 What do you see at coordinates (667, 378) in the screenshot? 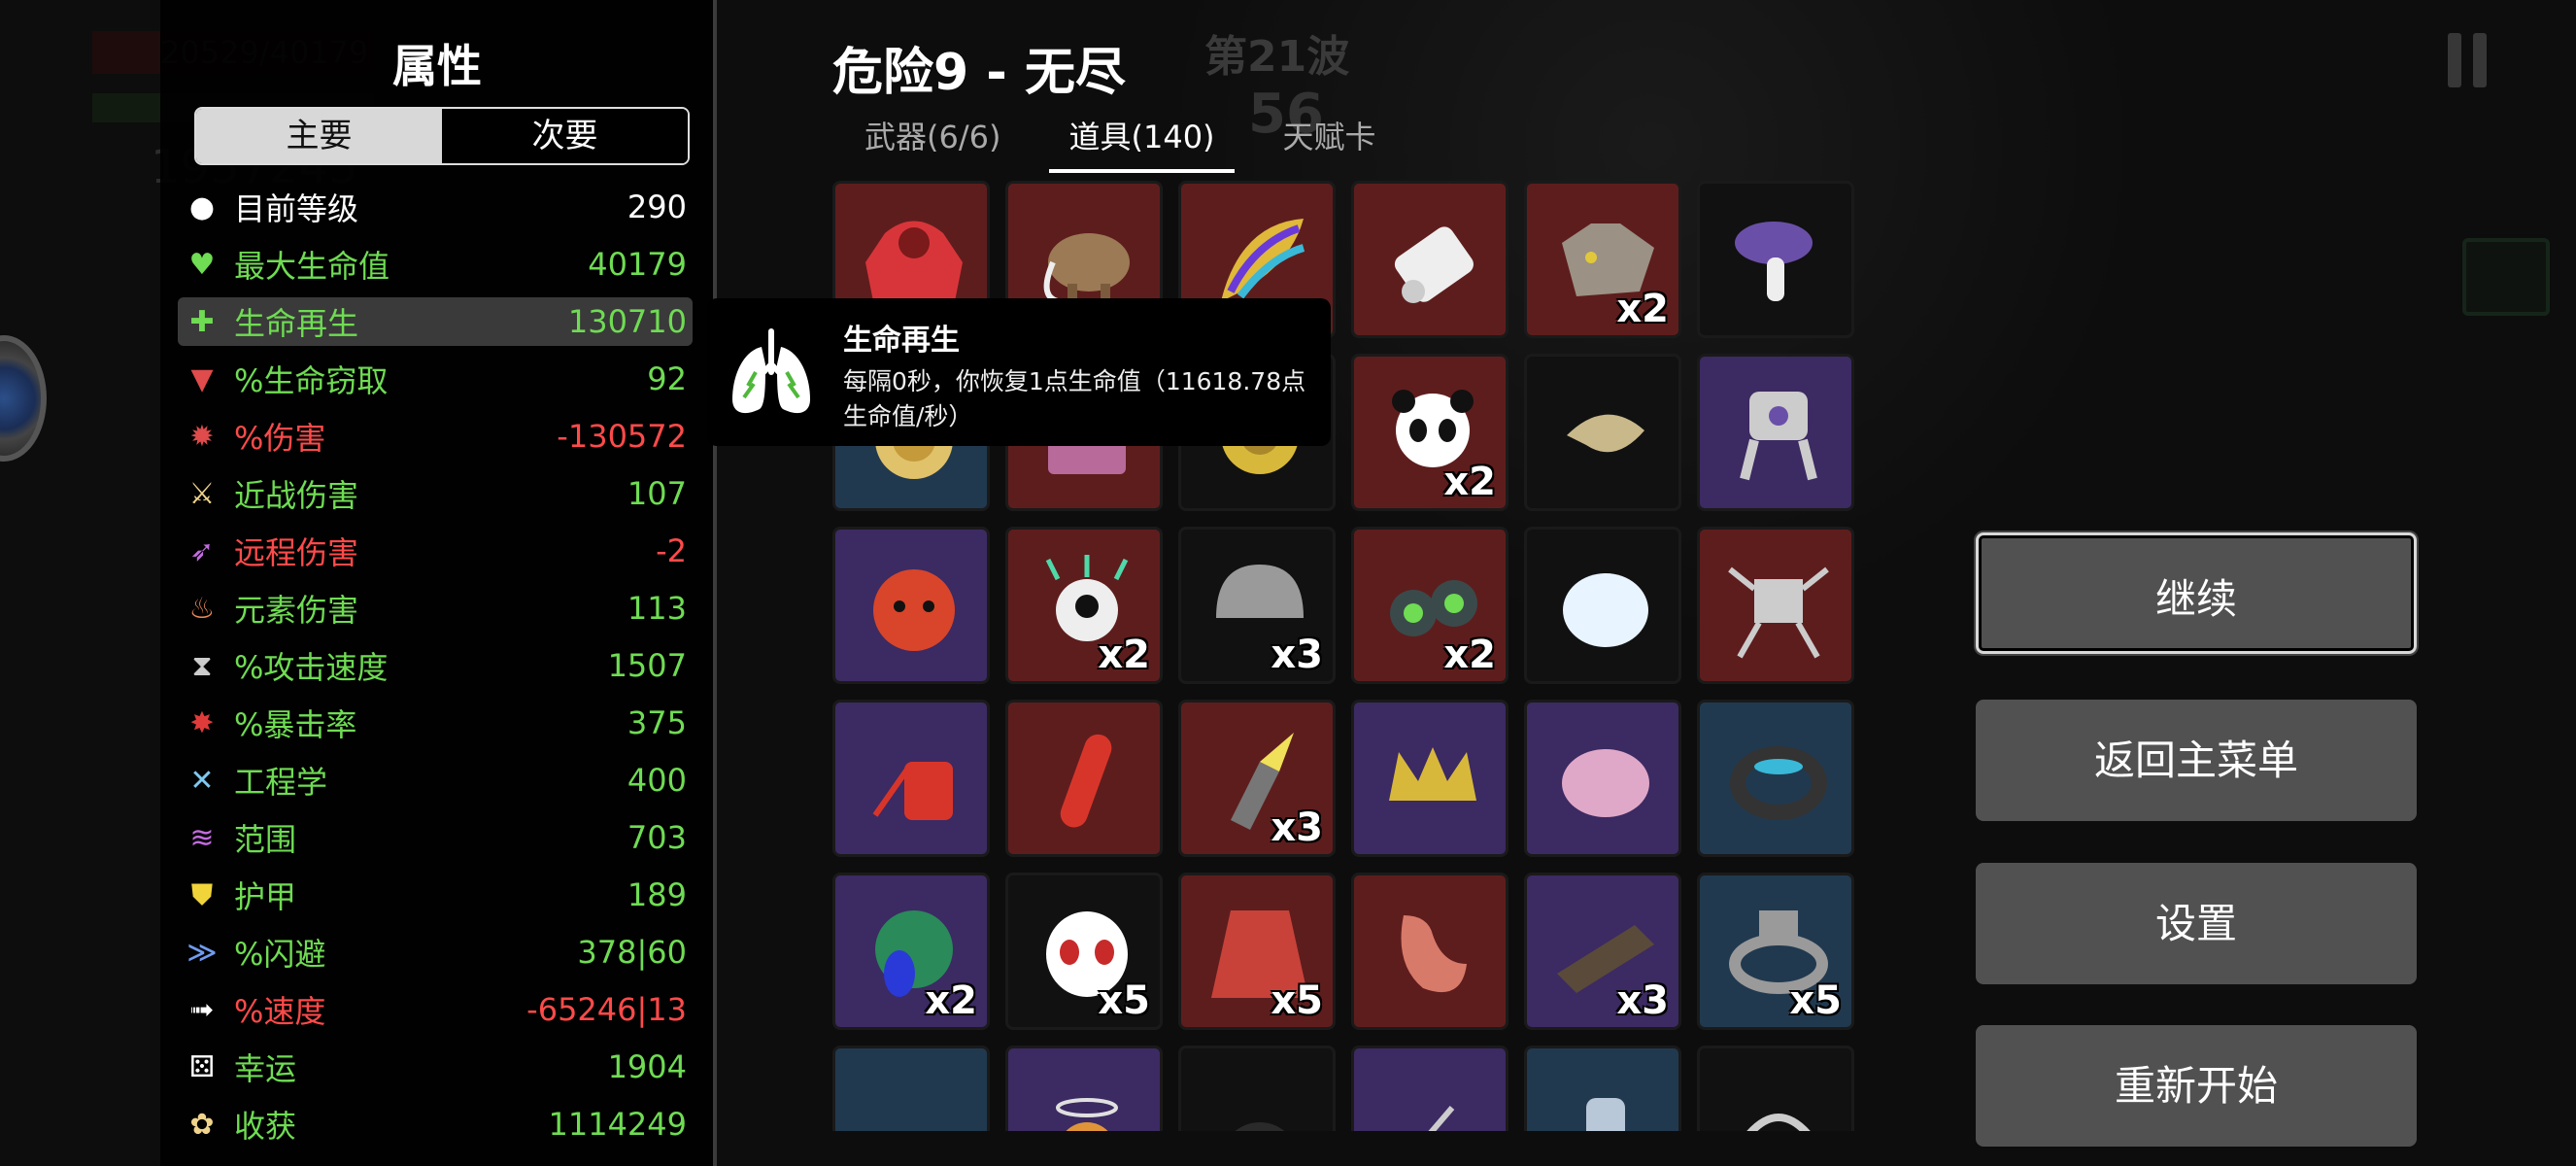
I see `stat-value: 92` at bounding box center [667, 378].